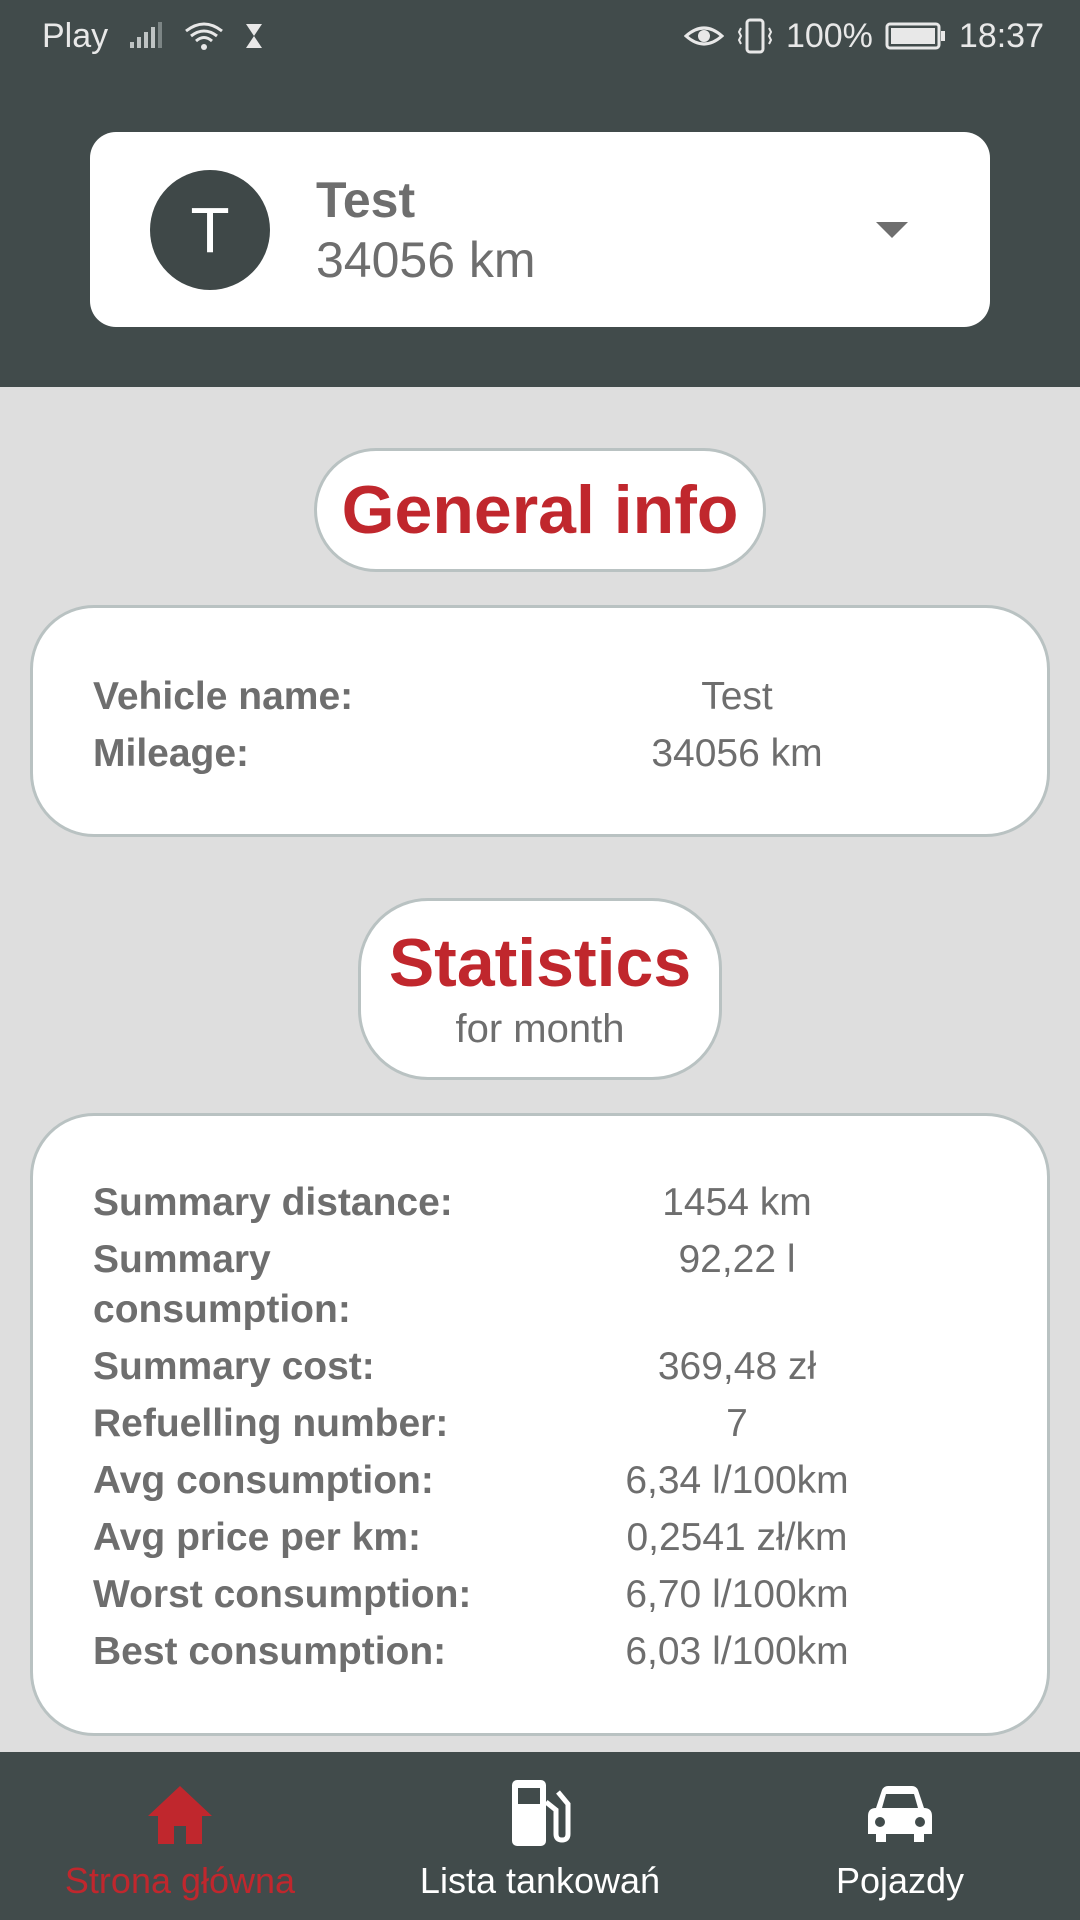  What do you see at coordinates (570, 1481) in the screenshot?
I see `stat-row: Avg consumption: 6,34 l/100km` at bounding box center [570, 1481].